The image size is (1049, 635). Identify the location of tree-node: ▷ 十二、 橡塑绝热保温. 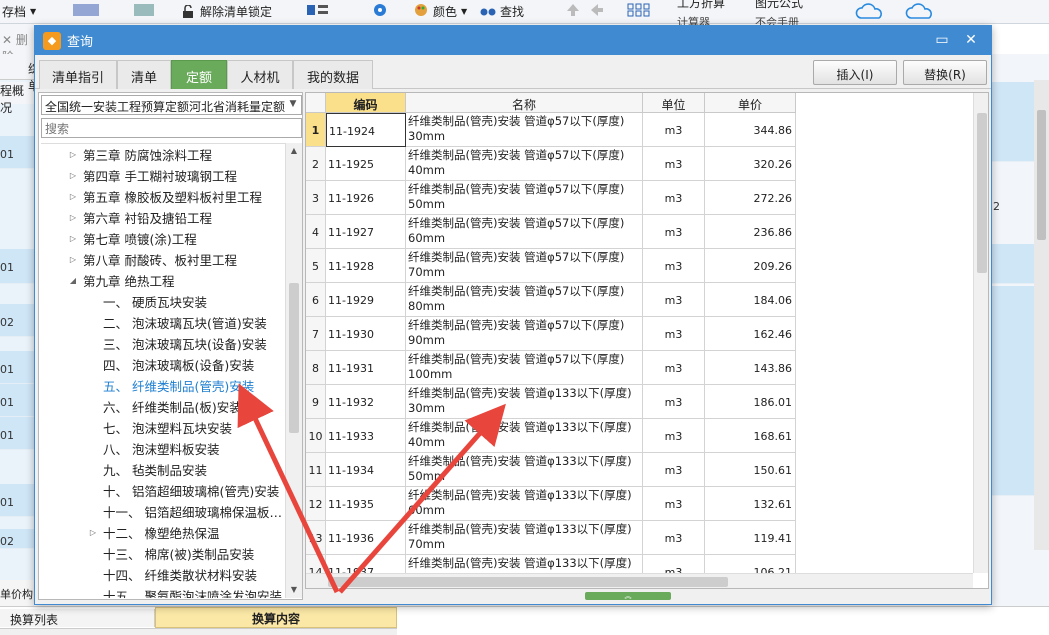
(153, 532).